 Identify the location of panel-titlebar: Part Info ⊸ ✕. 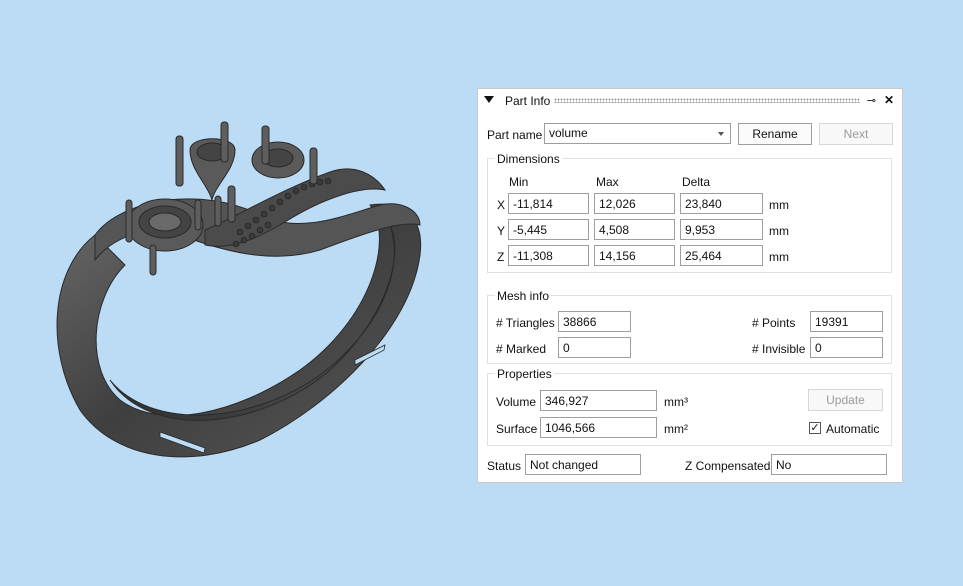
(690, 101).